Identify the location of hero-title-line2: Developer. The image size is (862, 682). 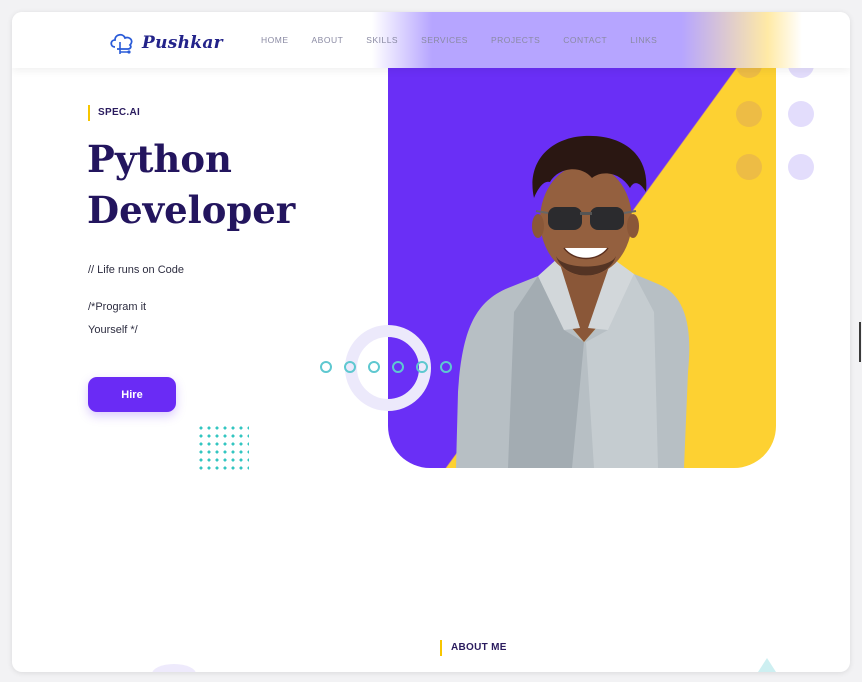
(191, 210).